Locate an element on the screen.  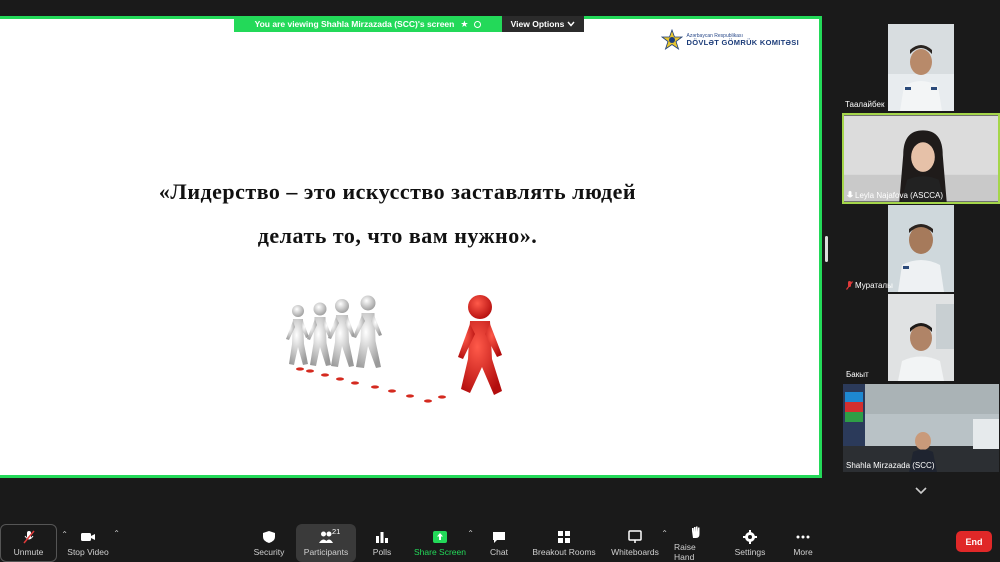
participant-tile: Мураталы is located at coordinates (921, 248).